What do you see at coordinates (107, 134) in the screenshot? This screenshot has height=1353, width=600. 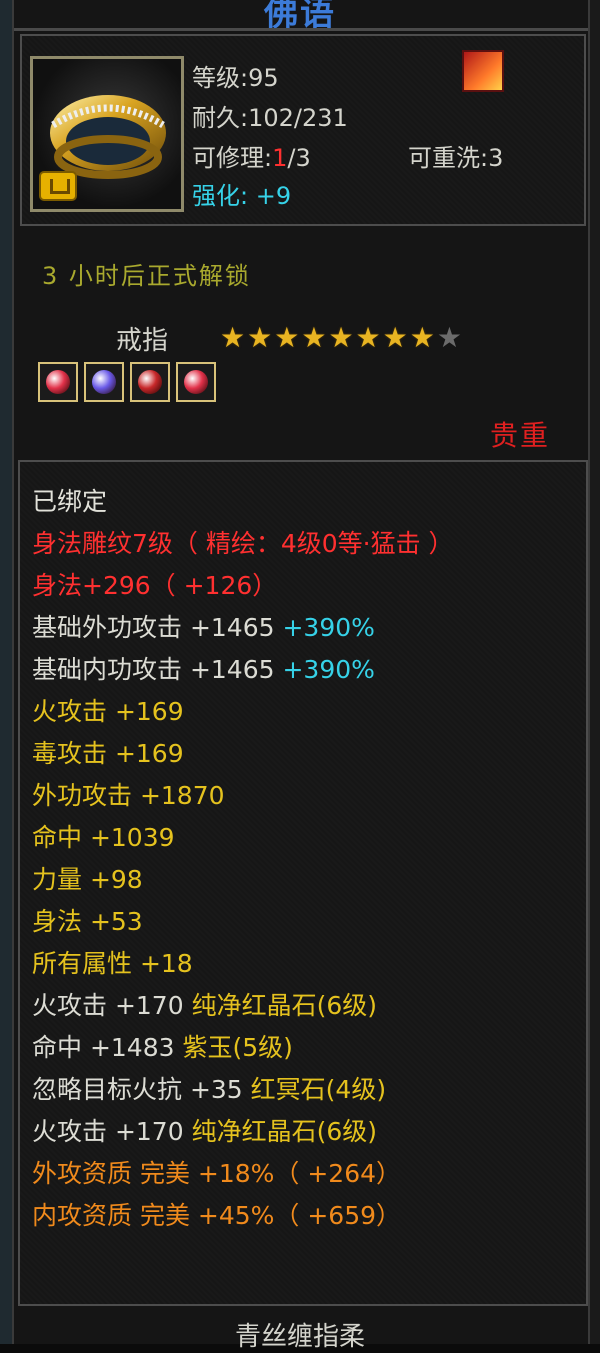 I see `item-icon-frame` at bounding box center [107, 134].